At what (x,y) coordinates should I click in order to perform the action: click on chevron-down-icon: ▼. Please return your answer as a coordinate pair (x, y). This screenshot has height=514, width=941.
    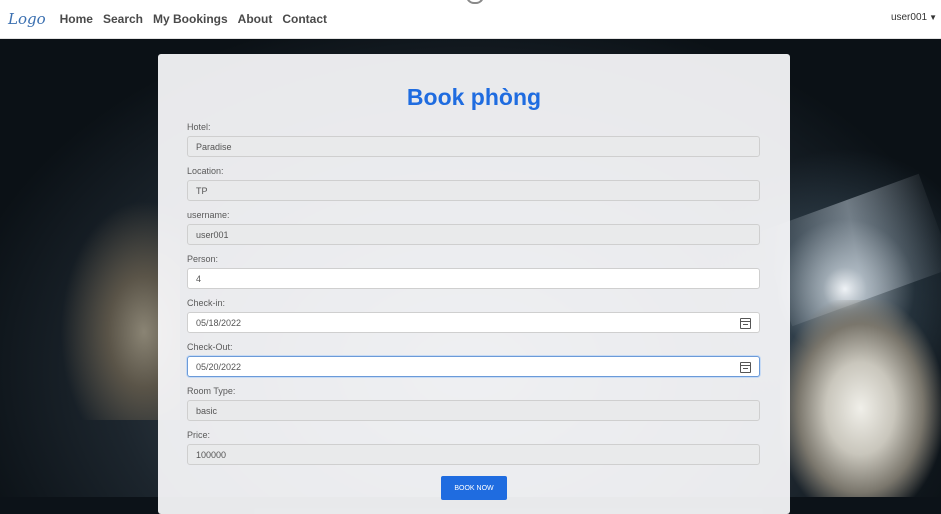
    Looking at the image, I should click on (933, 17).